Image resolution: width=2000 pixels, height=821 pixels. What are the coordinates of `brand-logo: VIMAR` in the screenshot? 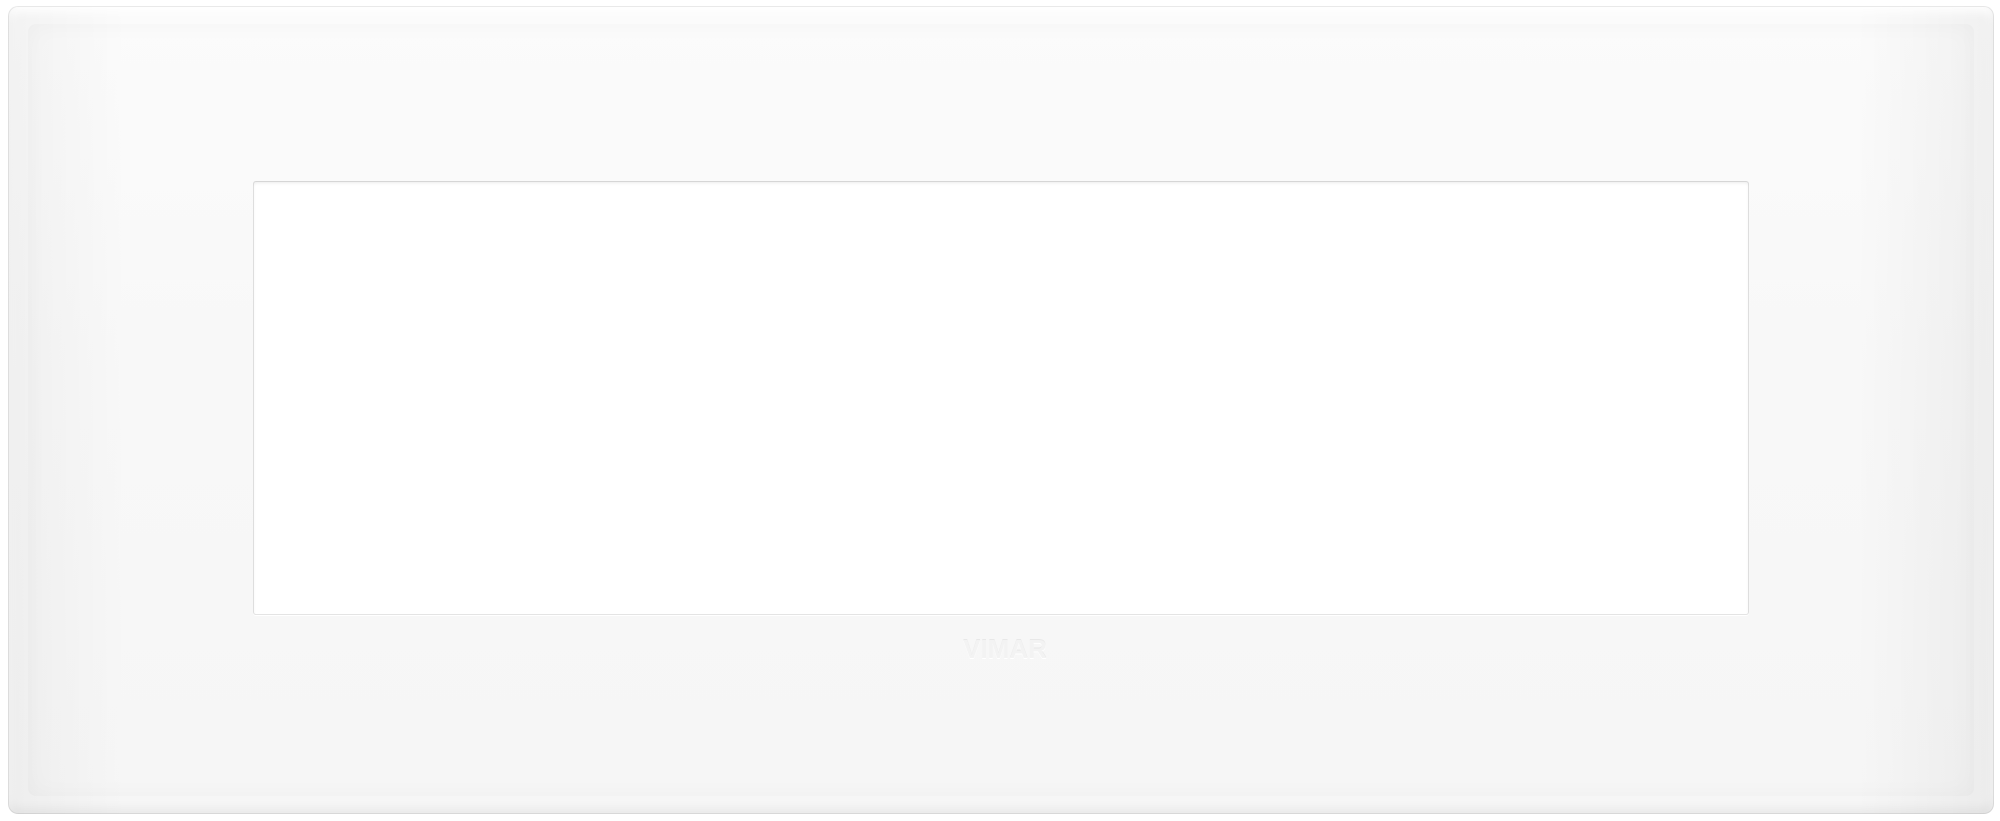 It's located at (1005, 648).